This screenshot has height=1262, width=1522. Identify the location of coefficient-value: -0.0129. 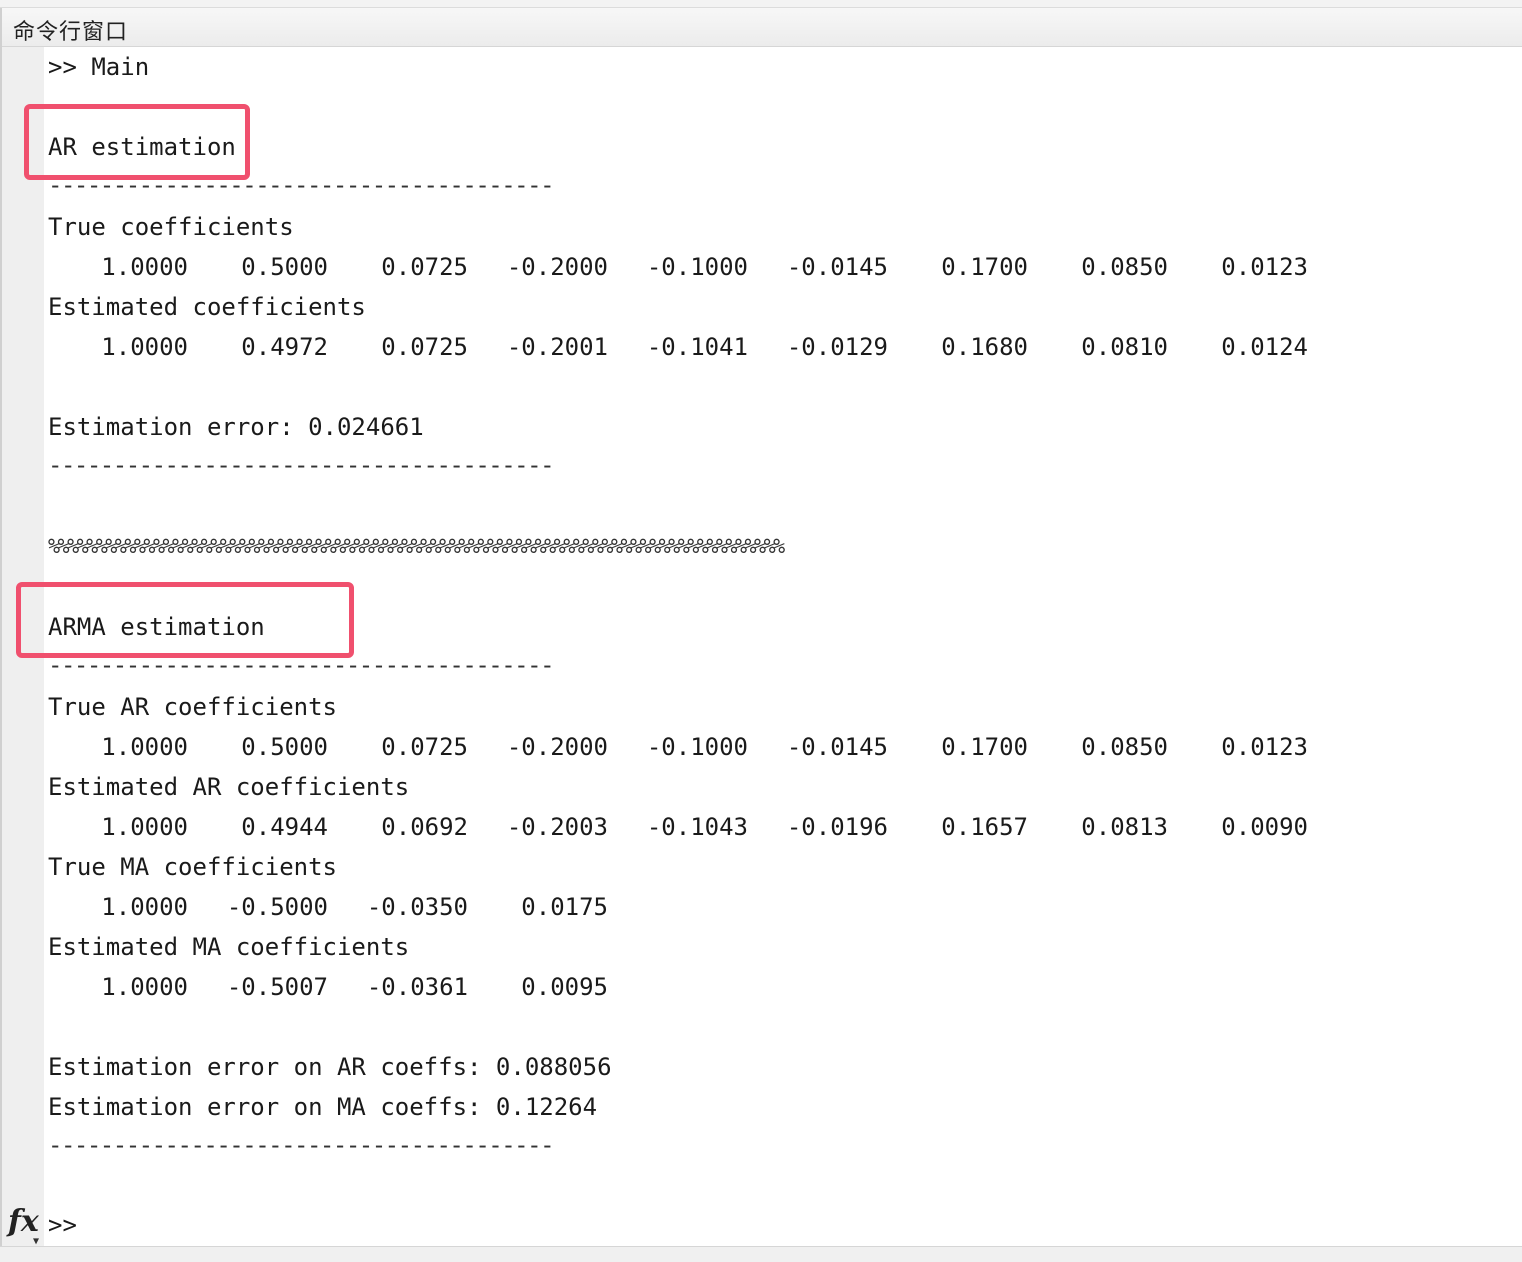
(837, 347).